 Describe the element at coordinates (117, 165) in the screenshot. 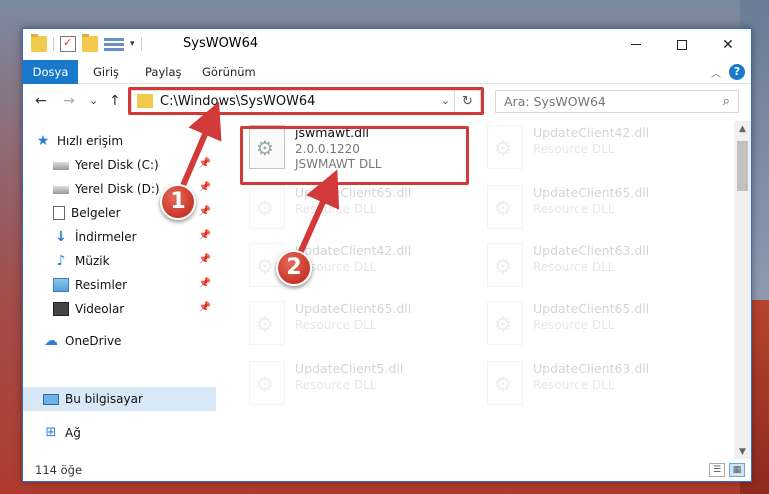

I see `sidebar-item-label: Yerel Disk (C:)` at that location.